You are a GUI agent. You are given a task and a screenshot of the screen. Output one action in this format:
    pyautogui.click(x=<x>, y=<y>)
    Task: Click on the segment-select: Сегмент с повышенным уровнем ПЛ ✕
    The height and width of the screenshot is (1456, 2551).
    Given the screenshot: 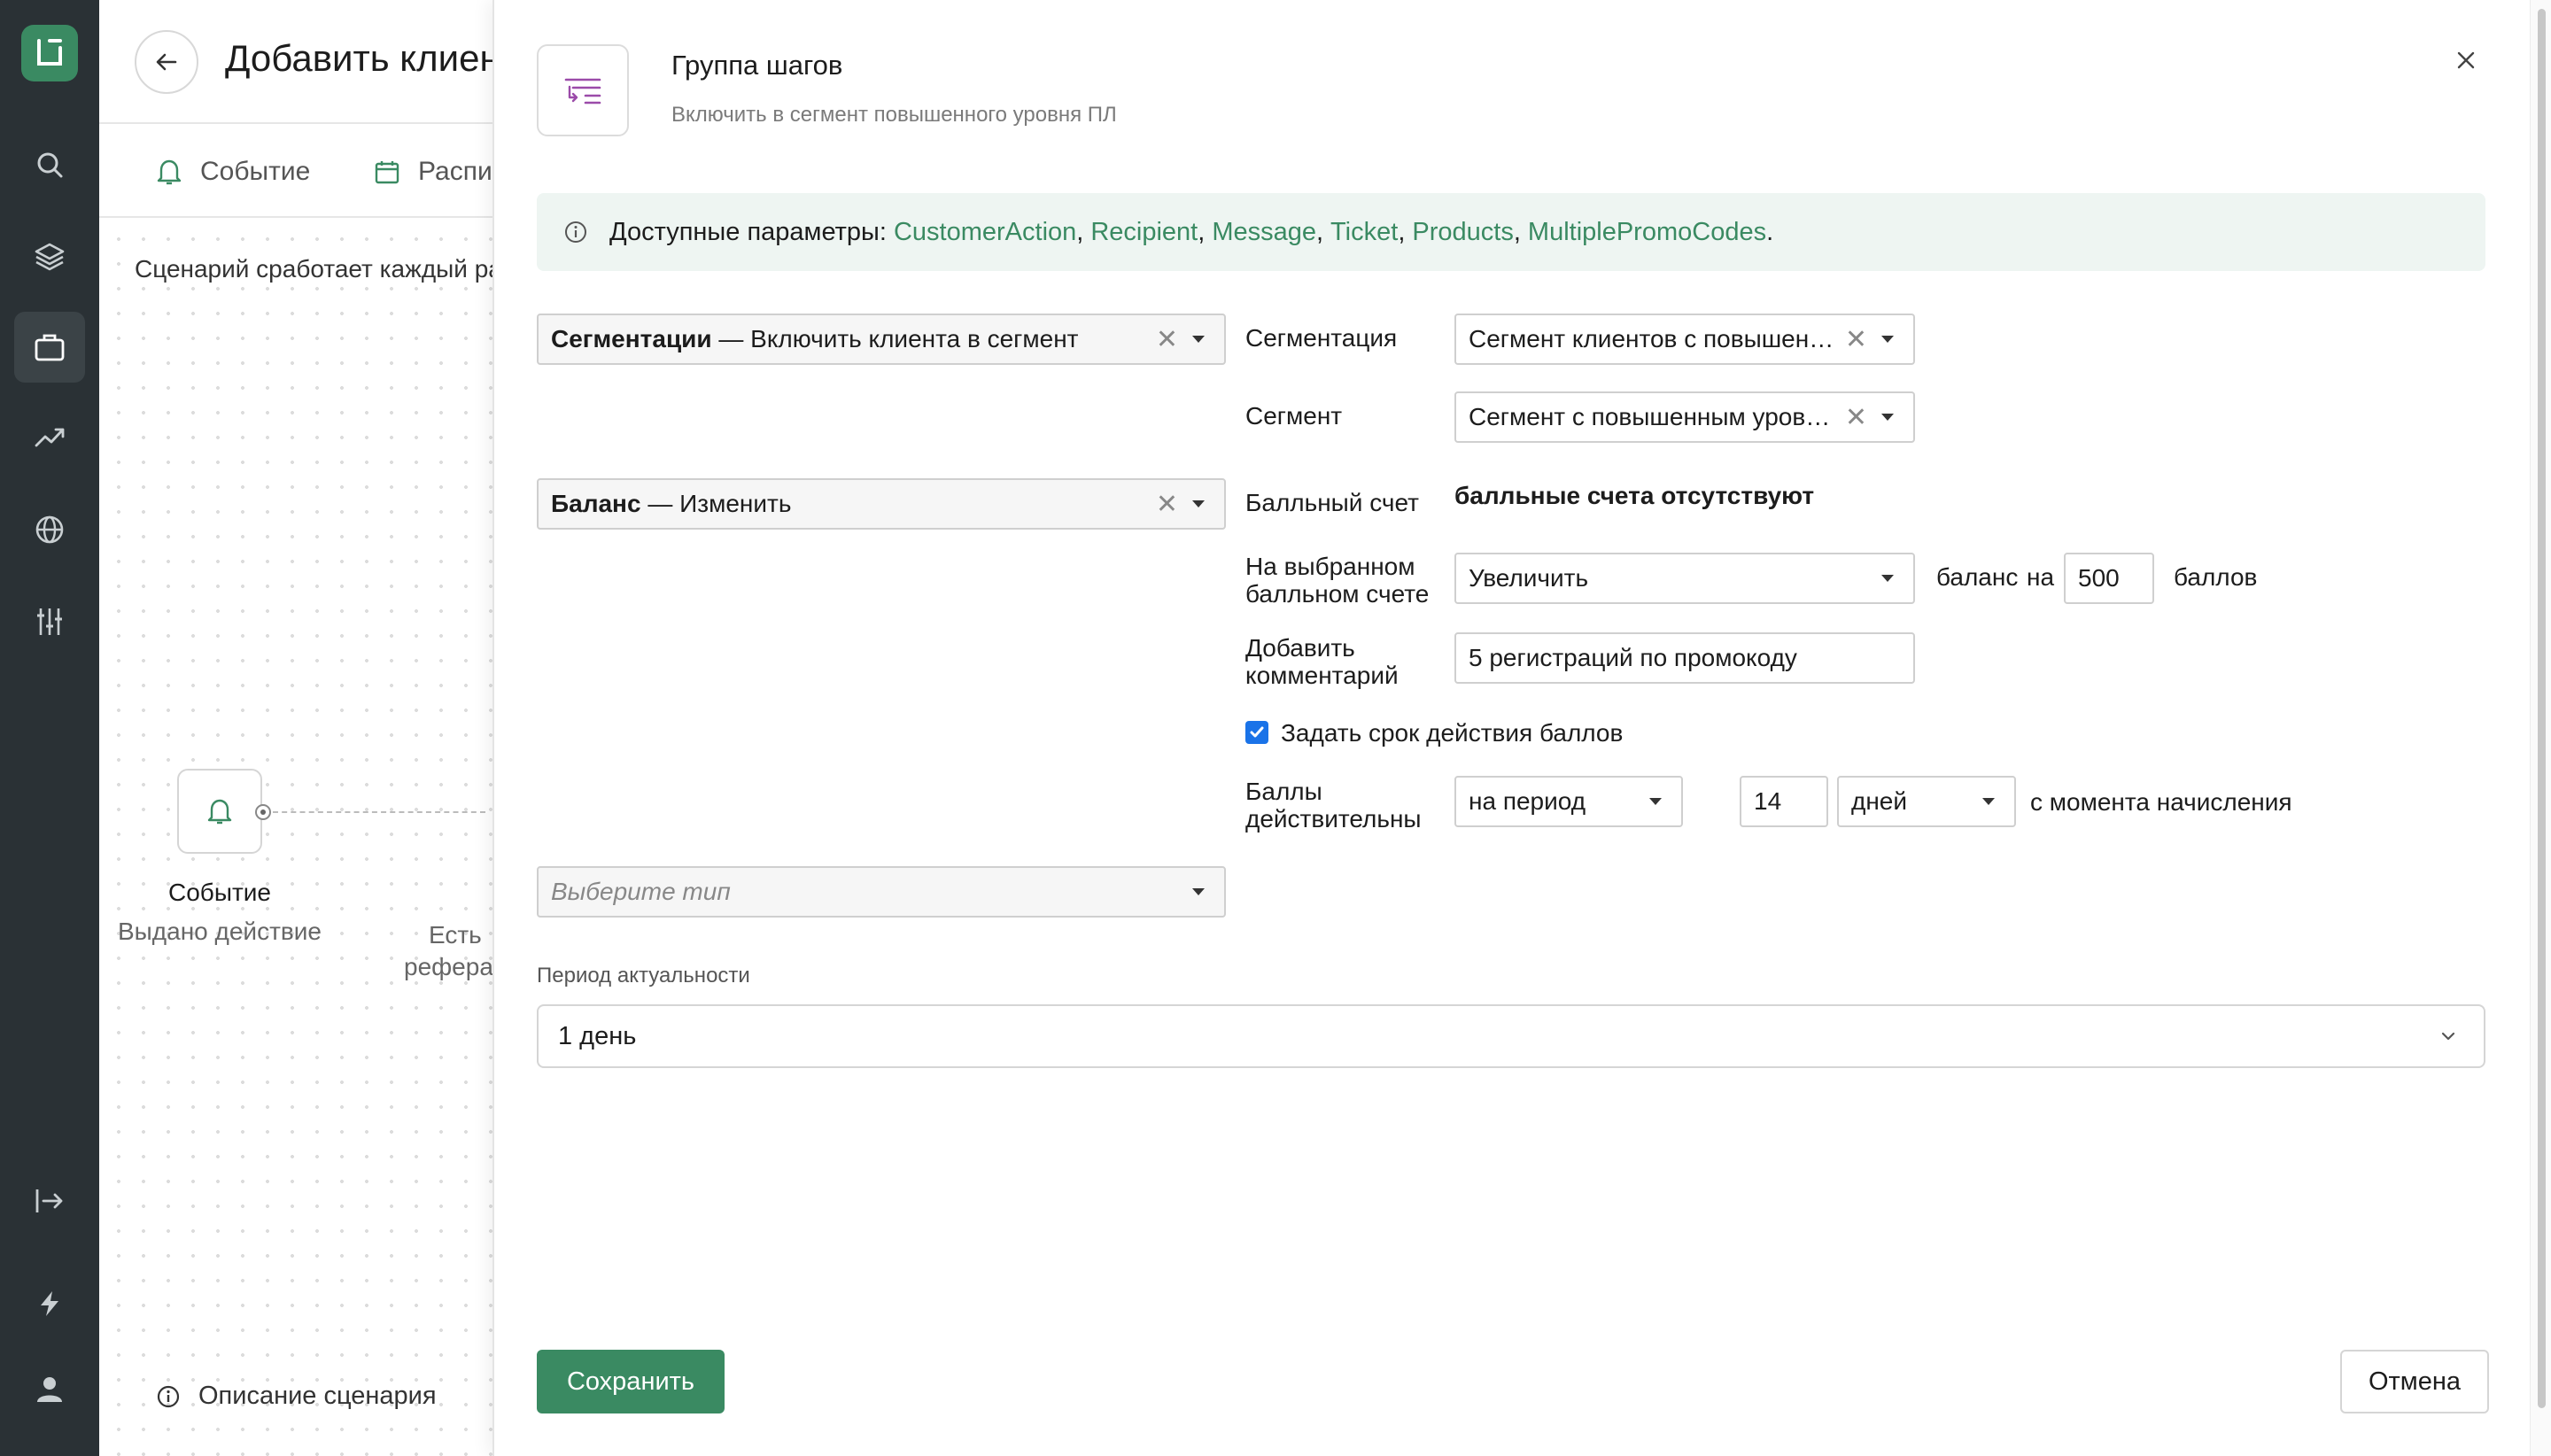 What is the action you would take?
    pyautogui.click(x=1684, y=417)
    